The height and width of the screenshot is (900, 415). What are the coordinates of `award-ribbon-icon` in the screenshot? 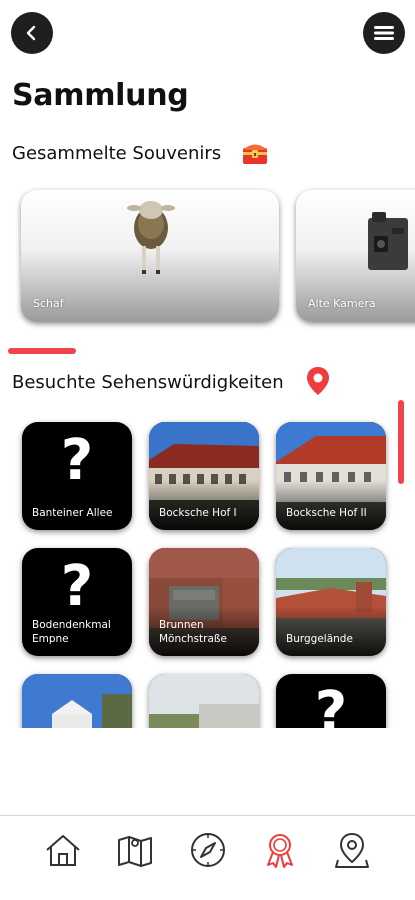 It's located at (280, 850).